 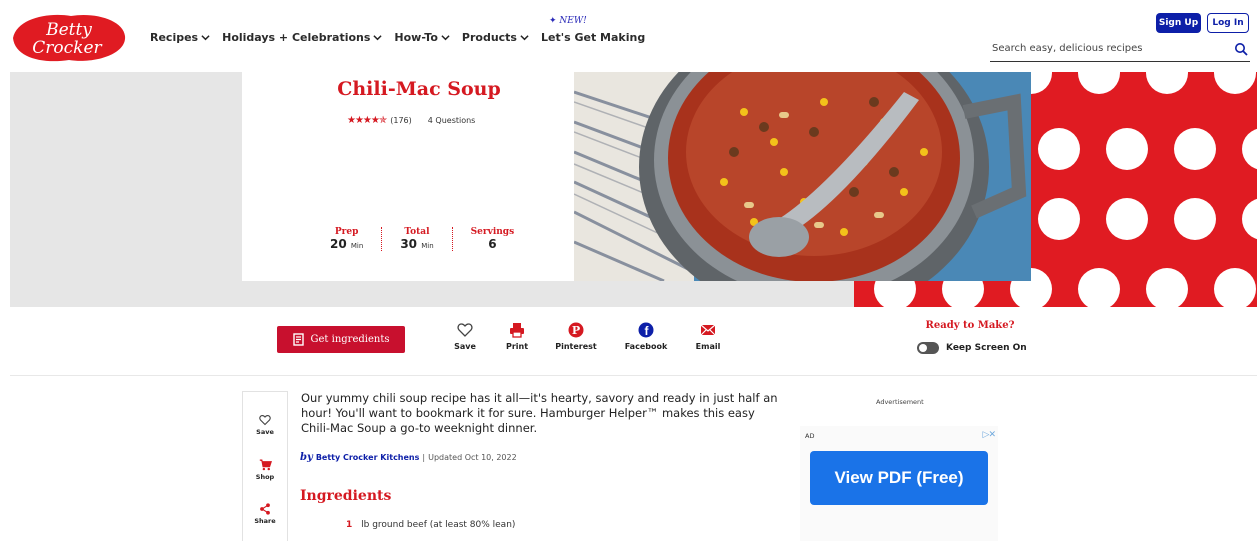 I want to click on advertisement-label: Advertisement, so click(x=900, y=402).